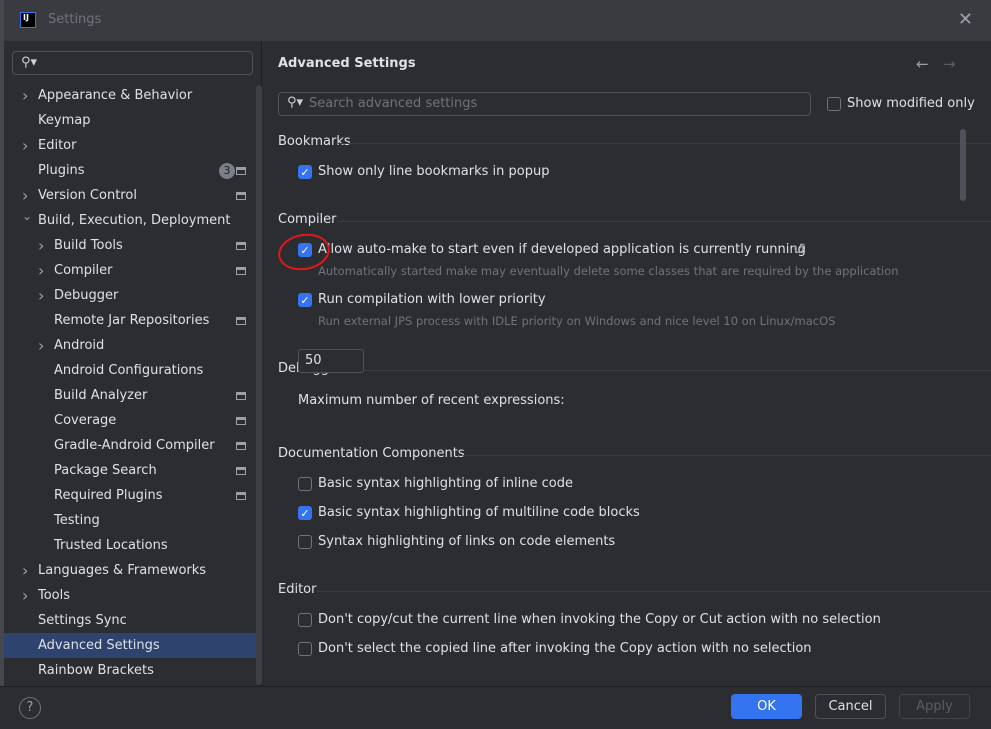 The height and width of the screenshot is (729, 991). I want to click on multiline-code-checkbox: ✓, so click(305, 513).